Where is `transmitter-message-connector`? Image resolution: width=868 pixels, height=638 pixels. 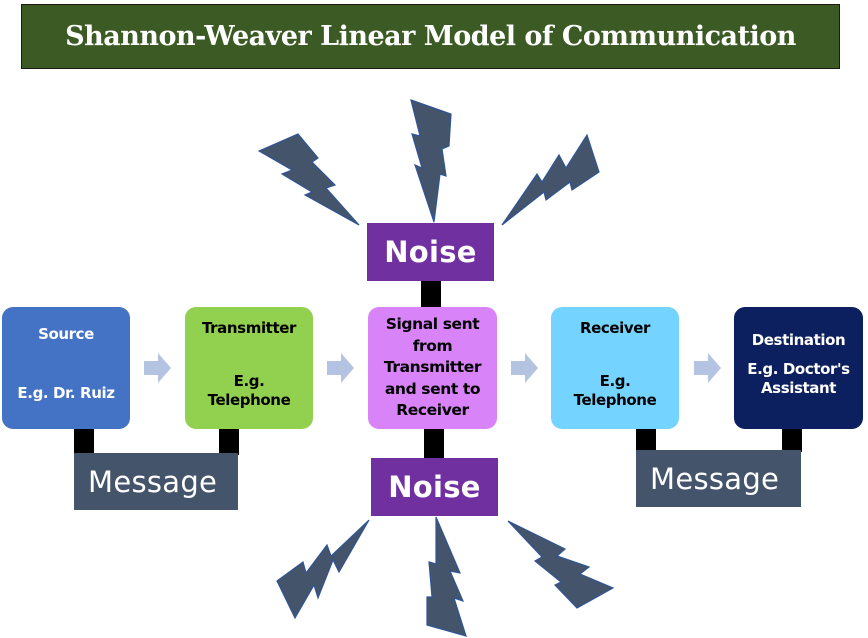 transmitter-message-connector is located at coordinates (229, 442).